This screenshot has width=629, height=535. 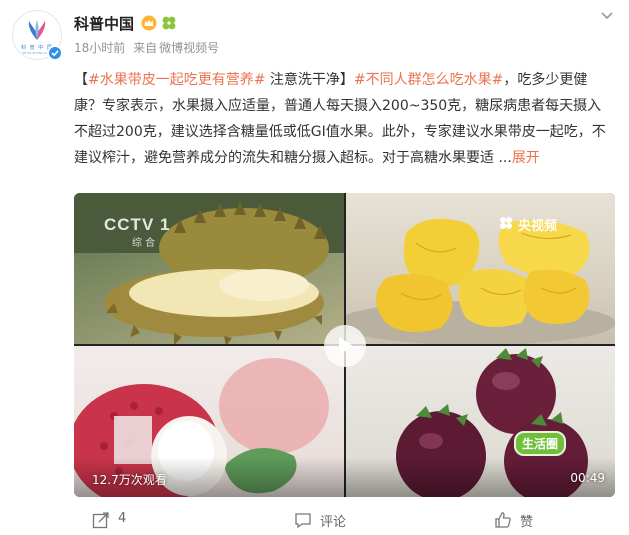 I want to click on title-tail: 注意洗干净】, so click(x=309, y=80).